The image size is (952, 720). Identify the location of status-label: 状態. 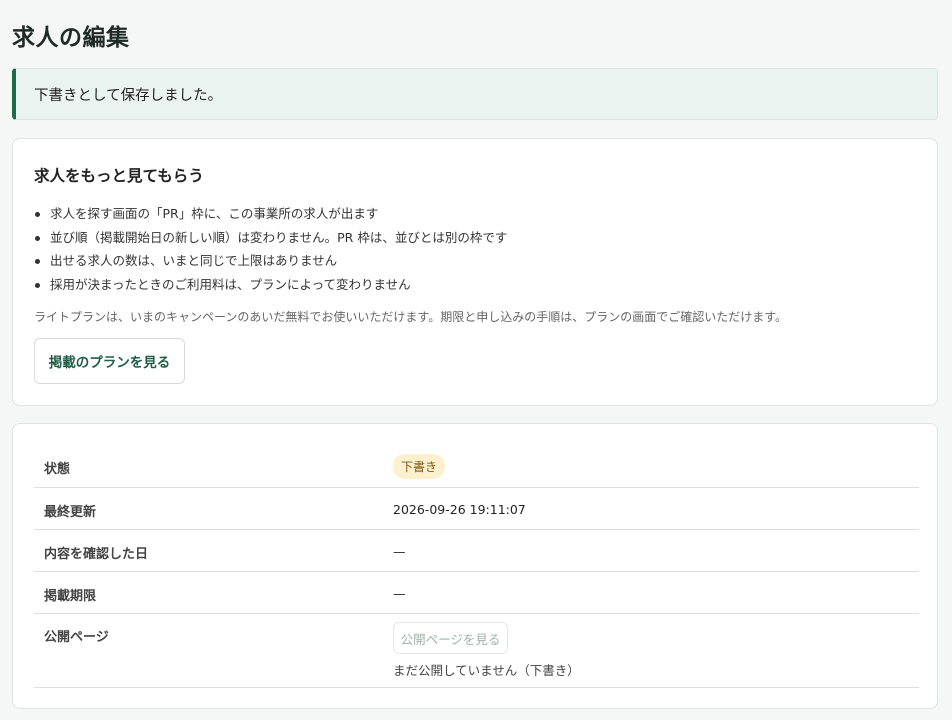
(57, 469).